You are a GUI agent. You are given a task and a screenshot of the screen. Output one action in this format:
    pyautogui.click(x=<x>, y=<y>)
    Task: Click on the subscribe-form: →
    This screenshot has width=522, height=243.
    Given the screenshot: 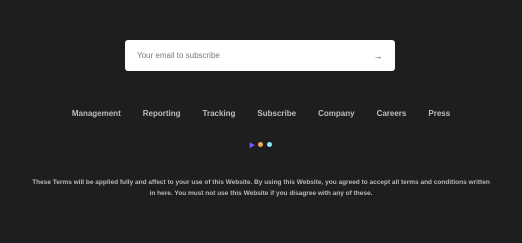 What is the action you would take?
    pyautogui.click(x=260, y=55)
    